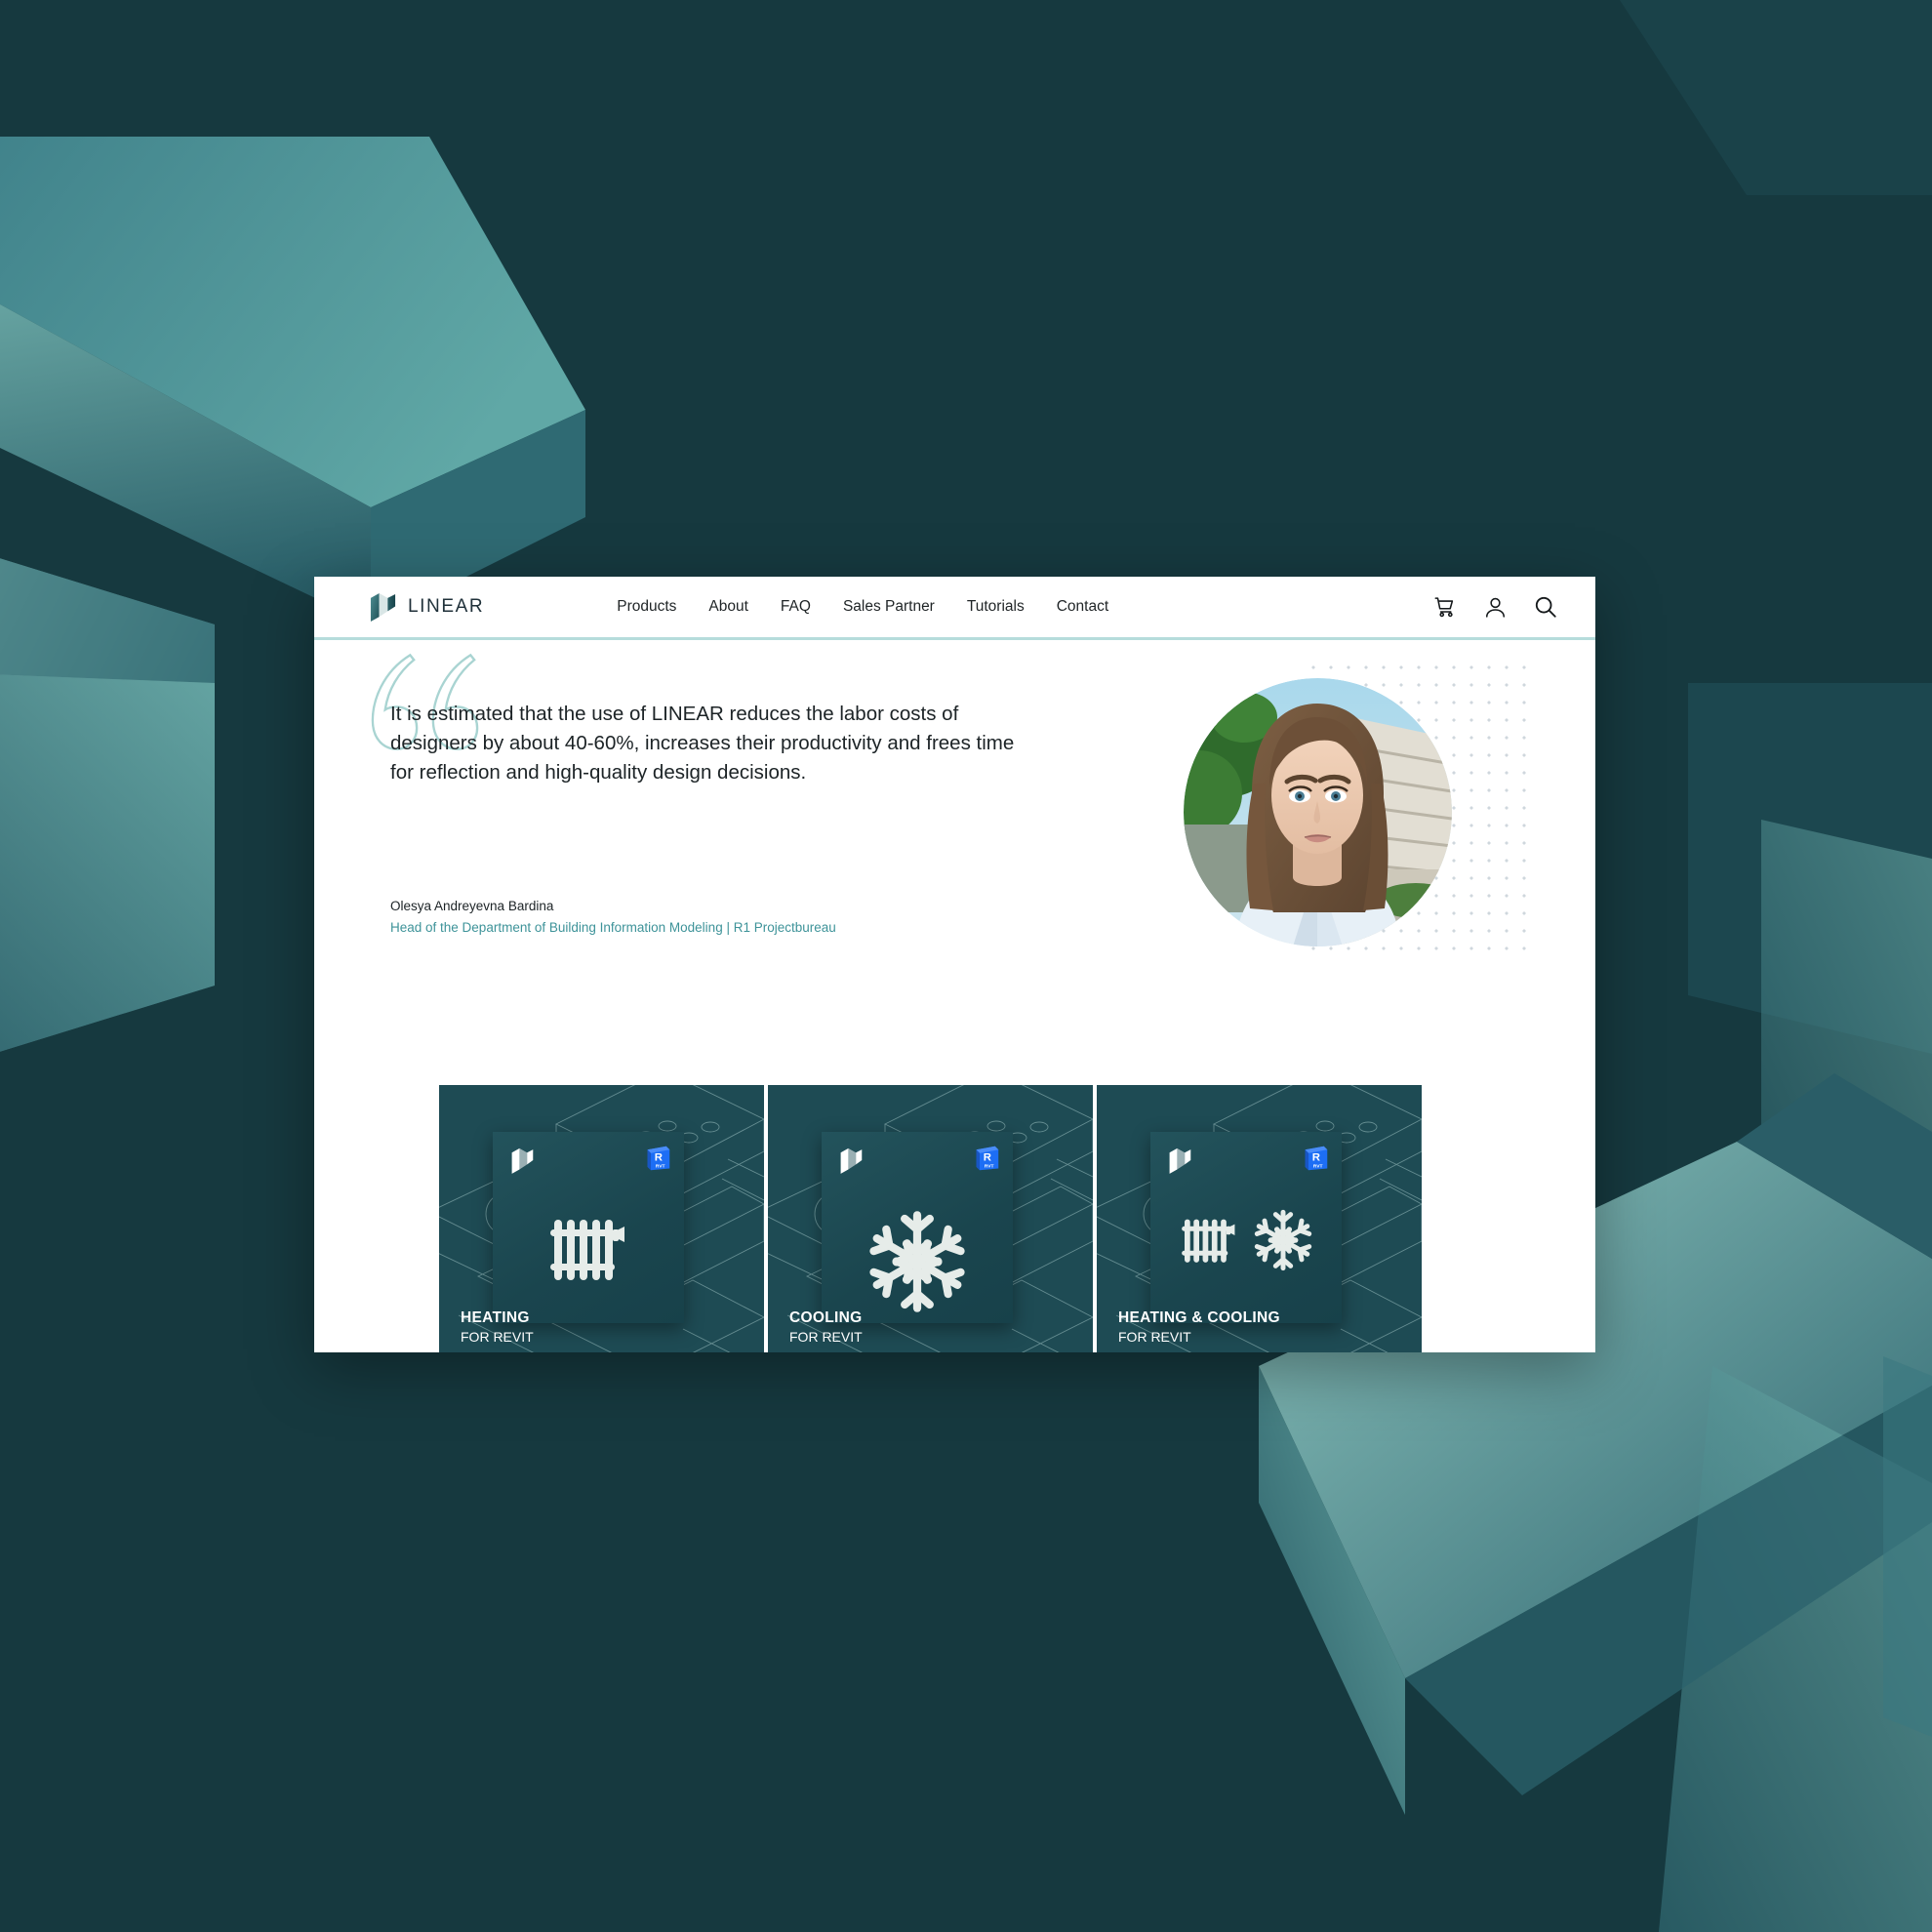 The image size is (1932, 1932). Describe the element at coordinates (495, 1317) in the screenshot. I see `card-title: HEATING` at that location.